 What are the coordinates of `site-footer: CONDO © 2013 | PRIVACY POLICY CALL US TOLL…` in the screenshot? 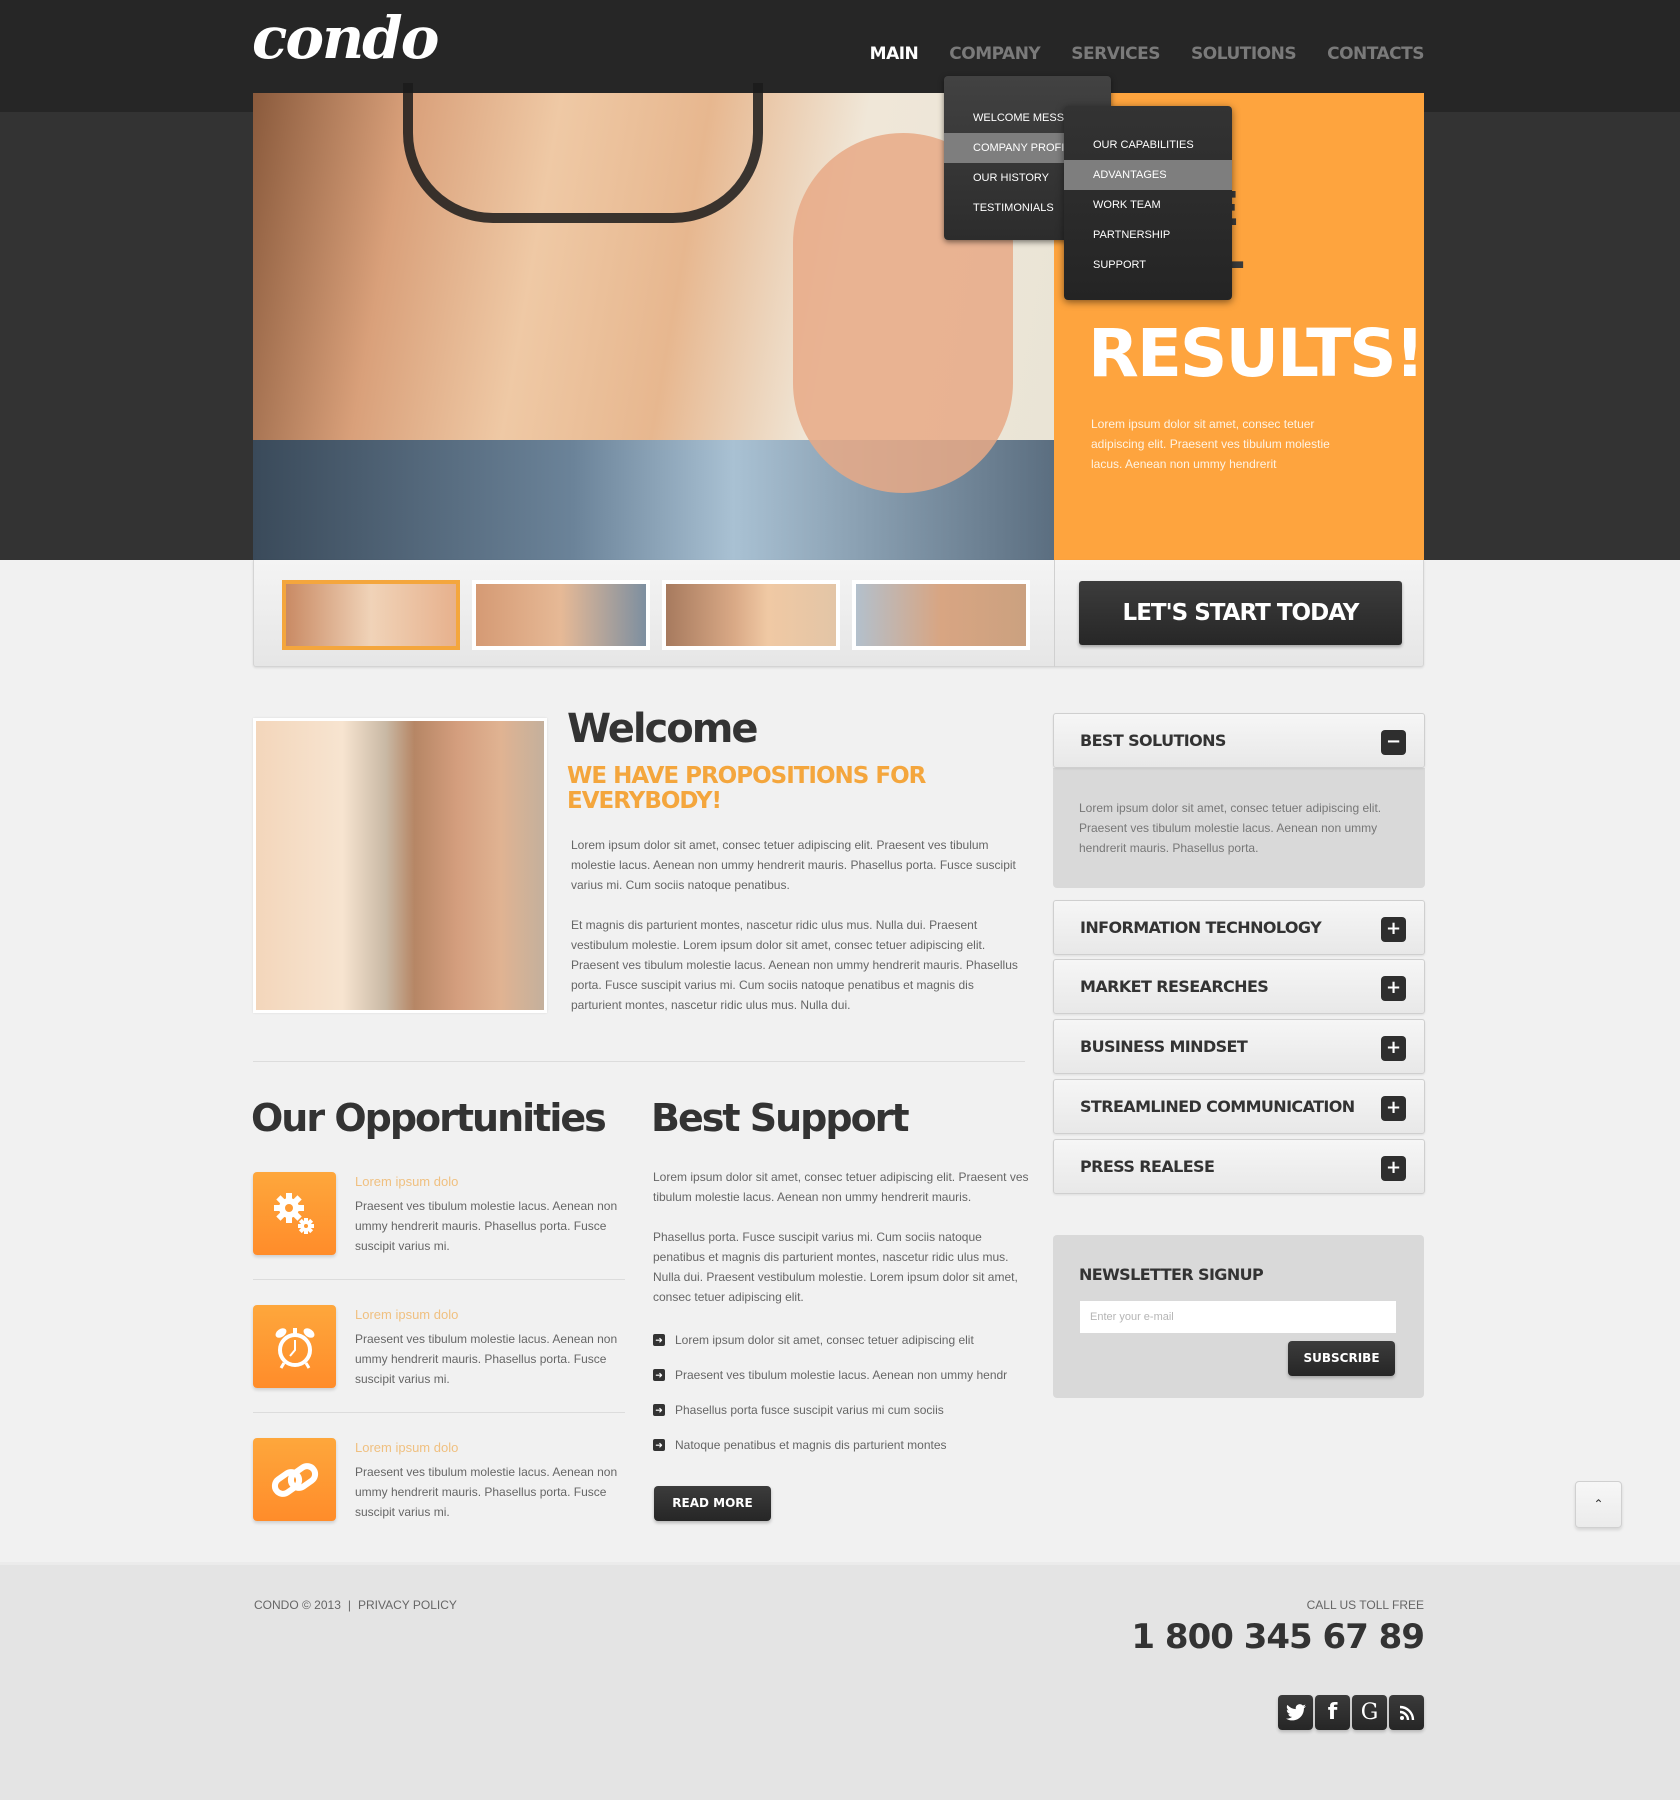 It's located at (840, 1681).